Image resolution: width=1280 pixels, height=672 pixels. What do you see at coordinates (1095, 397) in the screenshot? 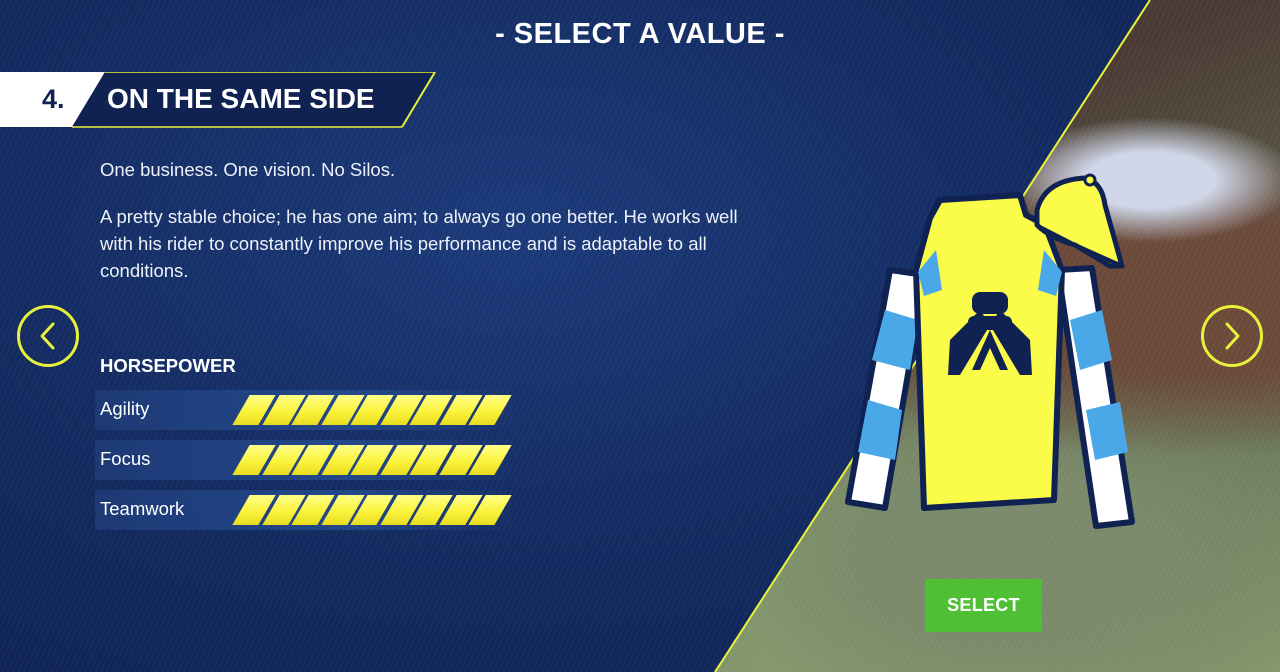
I see `right-sleeve` at bounding box center [1095, 397].